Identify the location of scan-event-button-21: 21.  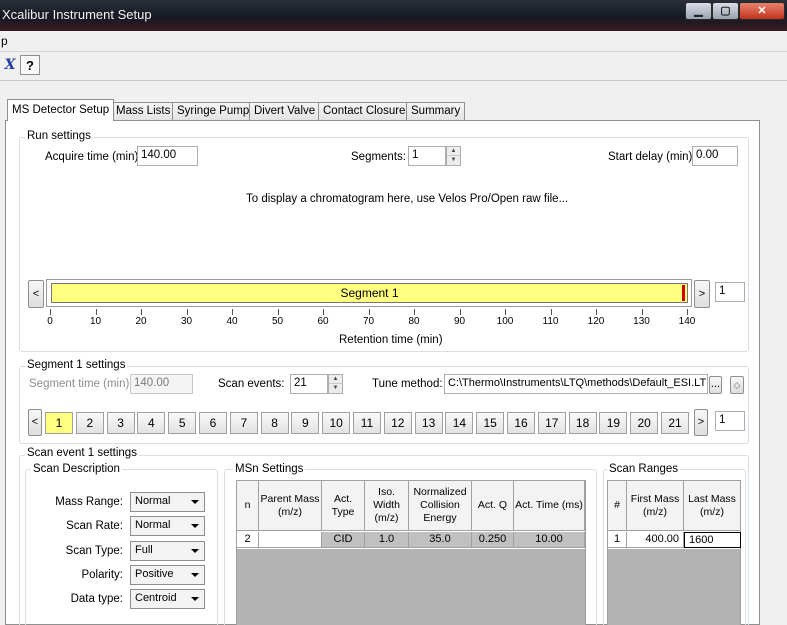
(675, 423).